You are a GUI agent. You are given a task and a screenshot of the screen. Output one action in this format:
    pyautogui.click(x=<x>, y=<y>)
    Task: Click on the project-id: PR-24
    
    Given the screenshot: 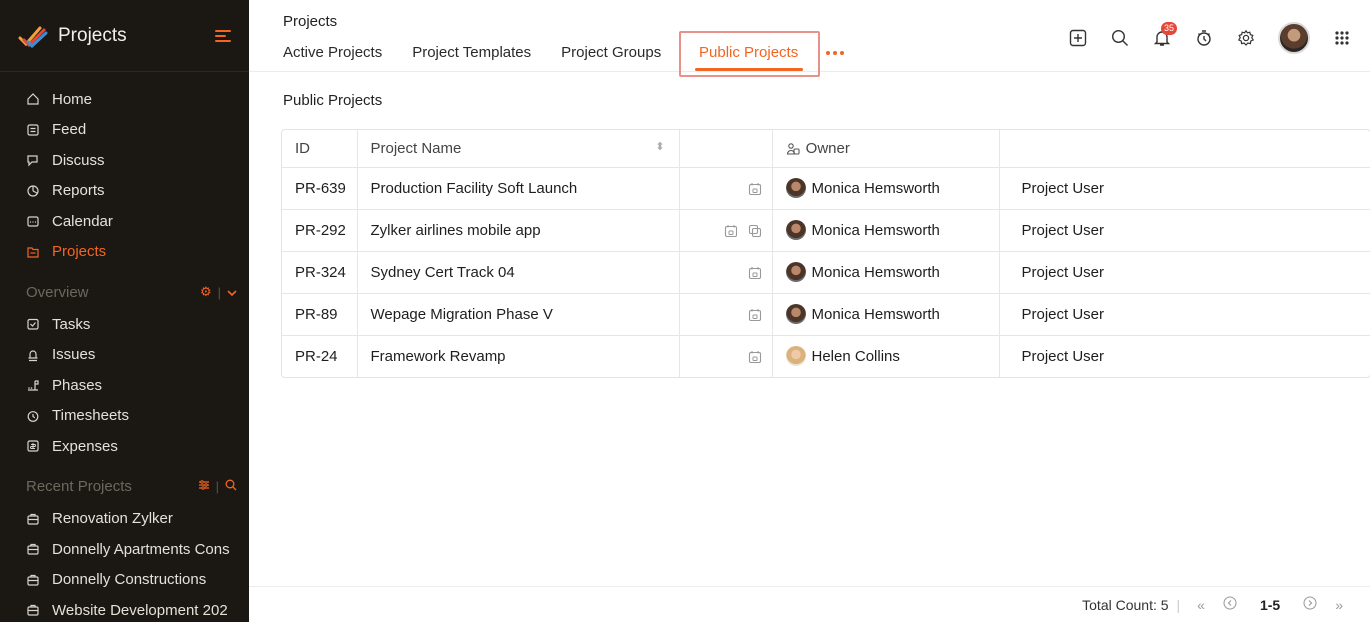 What is the action you would take?
    pyautogui.click(x=320, y=356)
    